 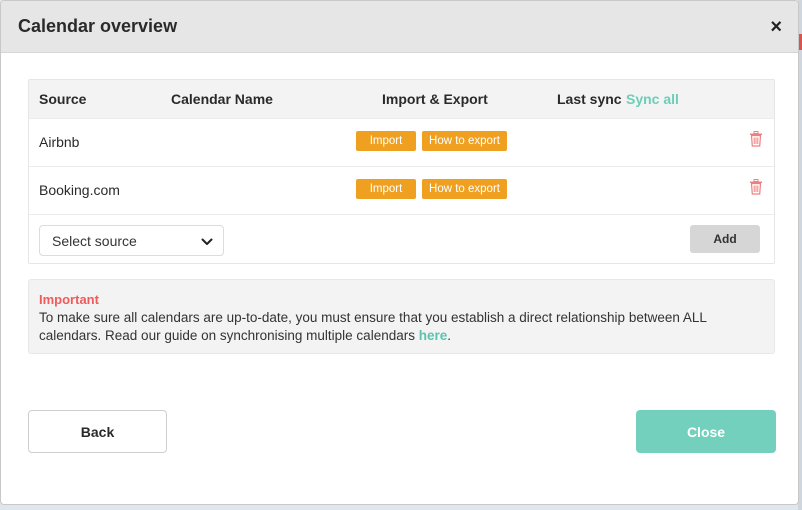 I want to click on source-select: Select source, so click(x=131, y=240).